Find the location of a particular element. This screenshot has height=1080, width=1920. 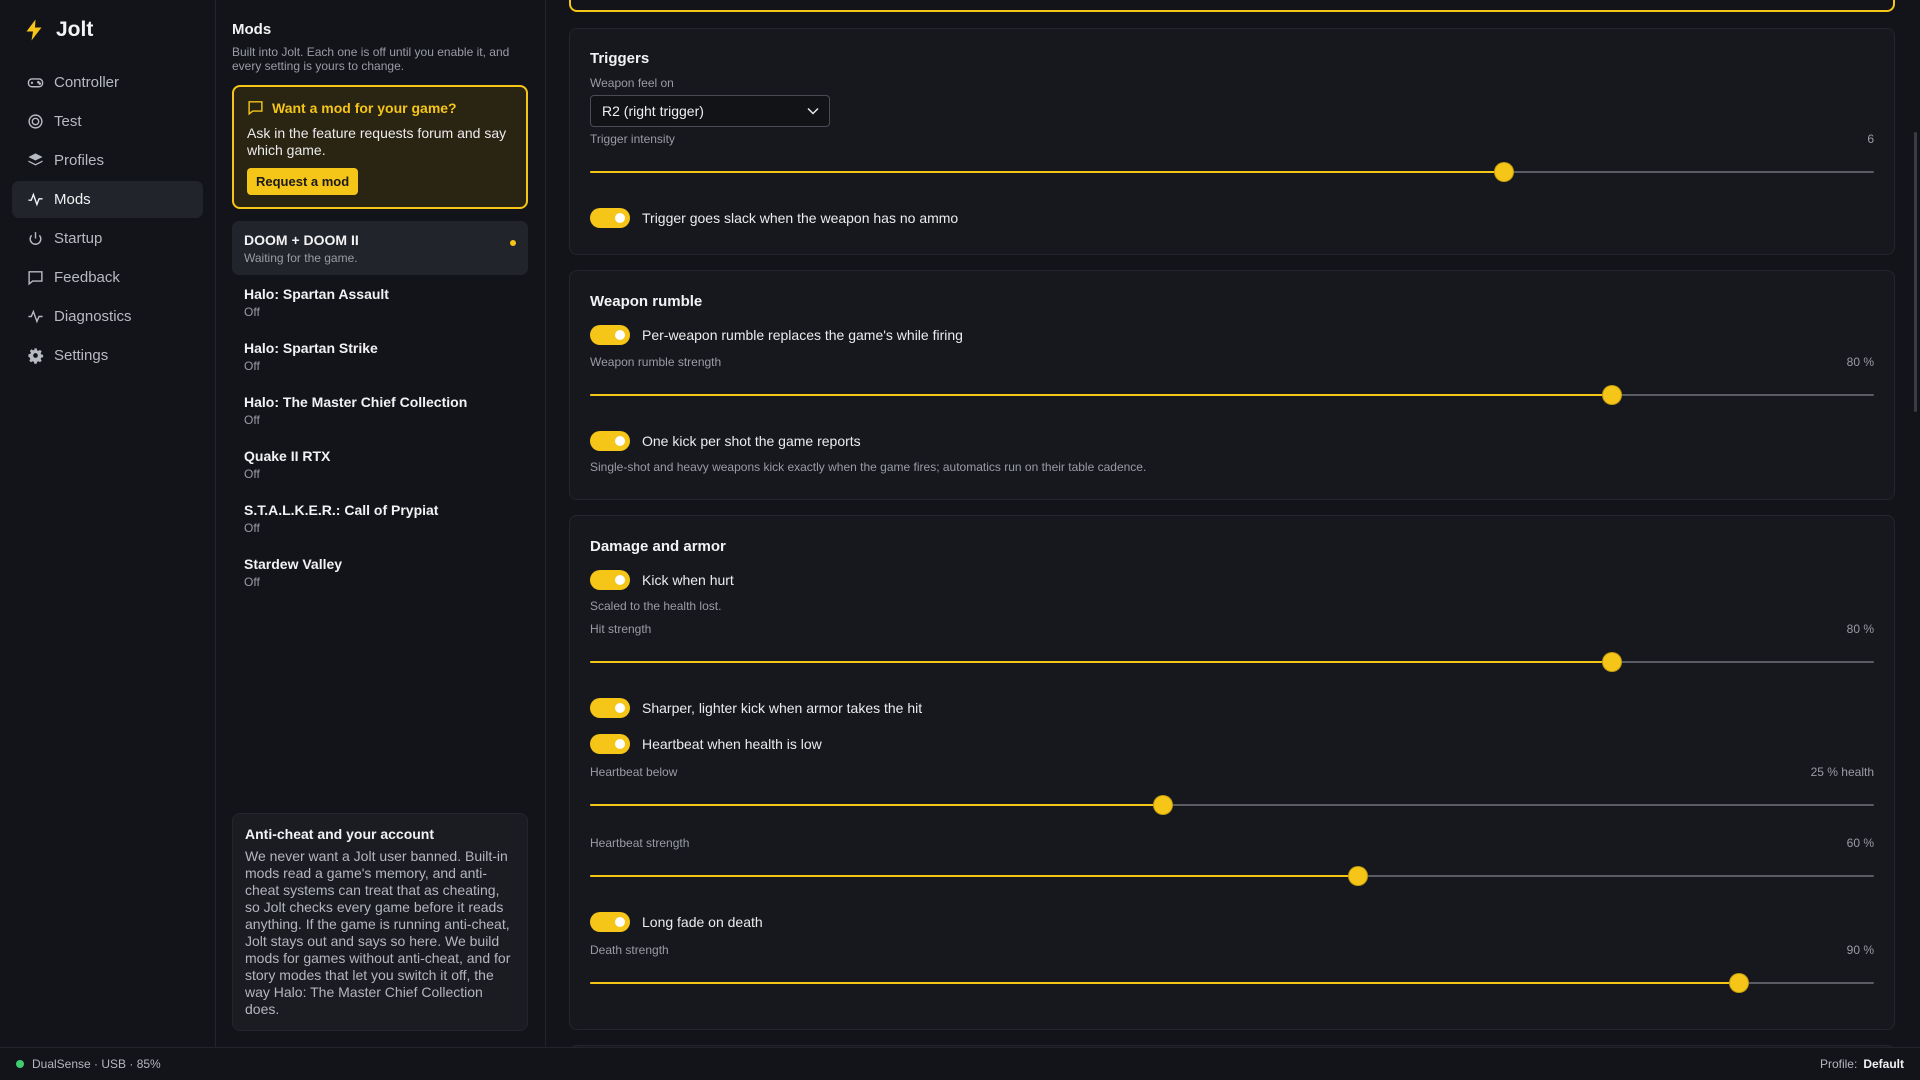

weapon-rumble-strength-value: 80 % is located at coordinates (1860, 362).